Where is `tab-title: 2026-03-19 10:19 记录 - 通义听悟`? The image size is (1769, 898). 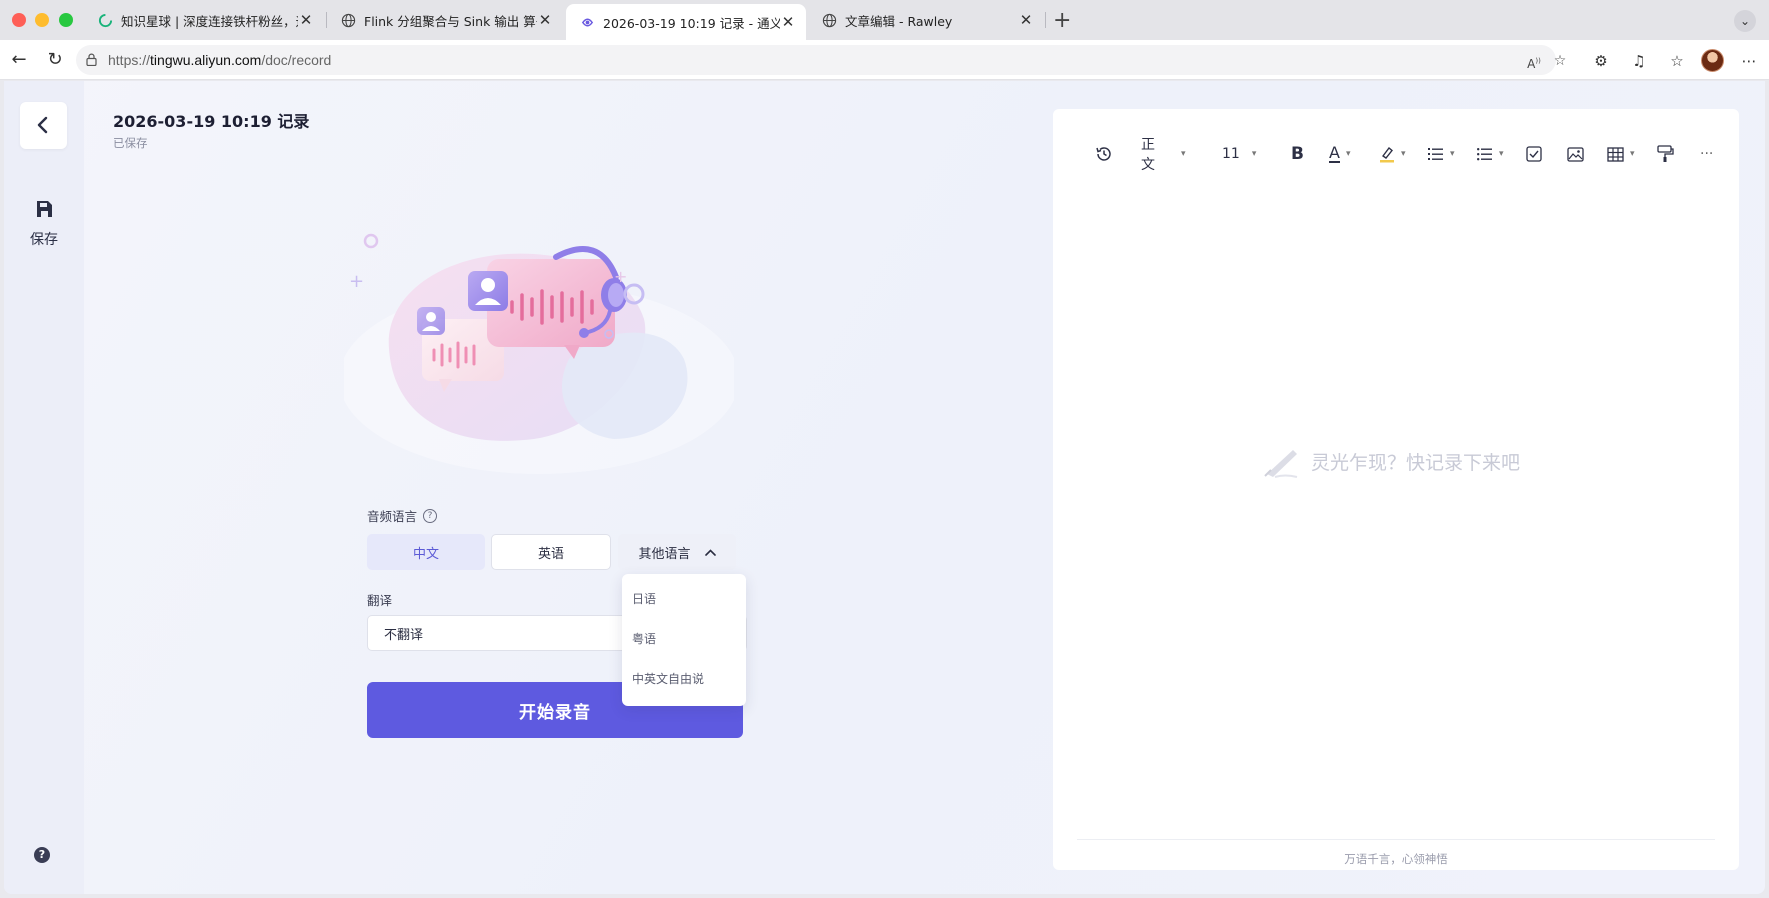
tab-title: 2026-03-19 10:19 记录 - 通义听悟 is located at coordinates (691, 23).